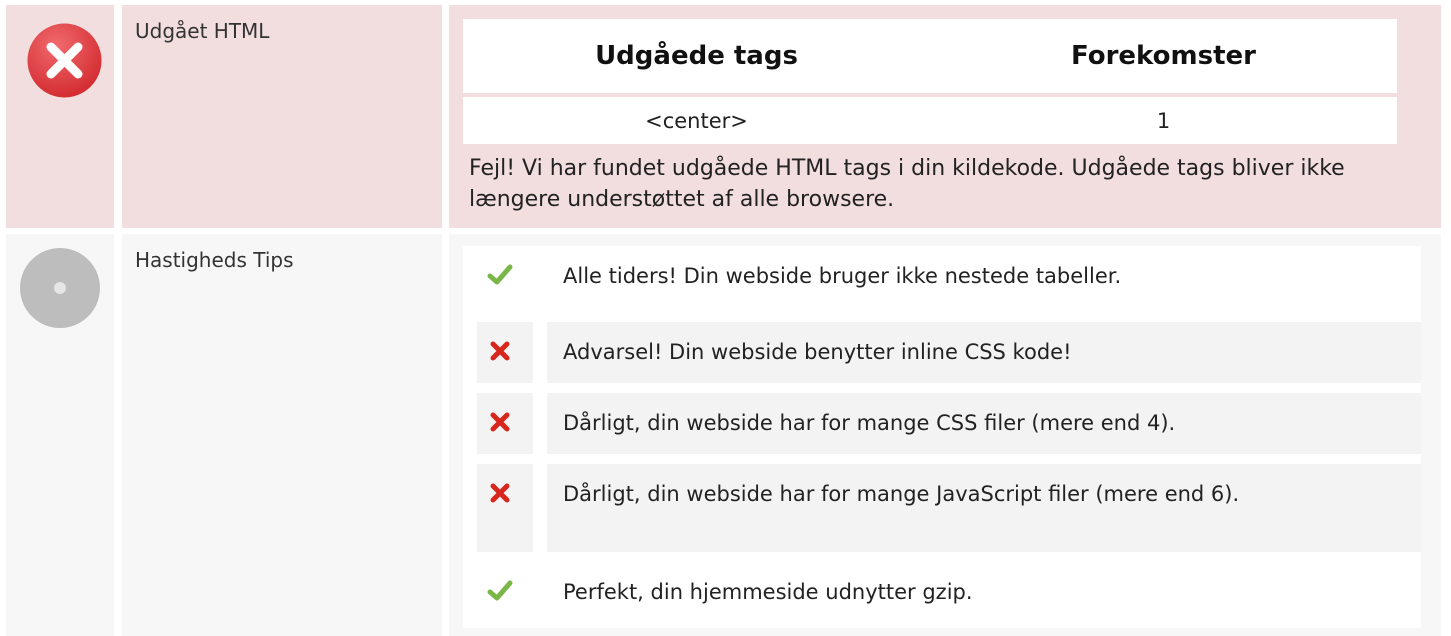 The width and height of the screenshot is (1451, 636). I want to click on table-cell-tag: <center>, so click(696, 120).